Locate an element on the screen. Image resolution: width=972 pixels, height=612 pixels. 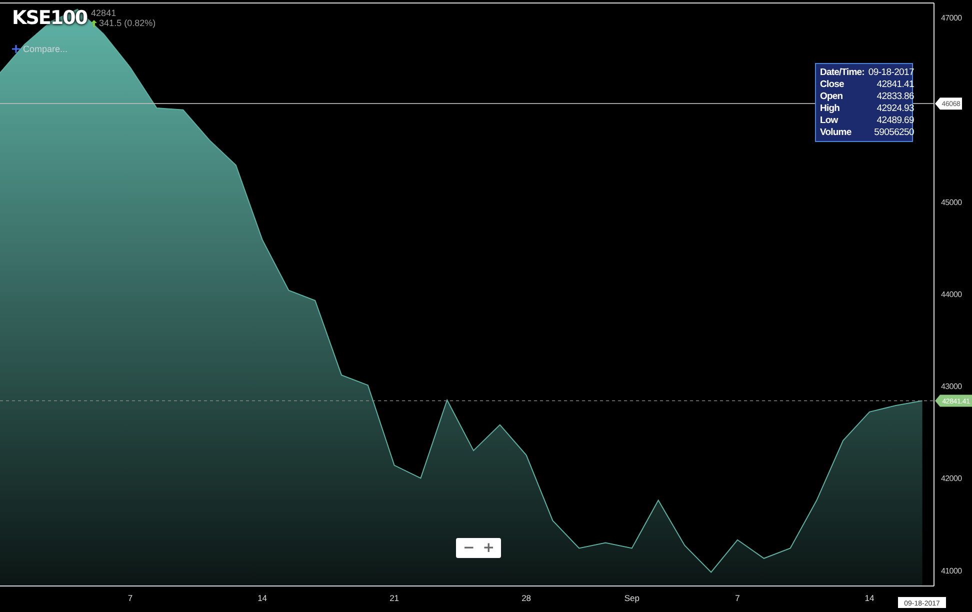
tooltip-label: Volume is located at coordinates (836, 132).